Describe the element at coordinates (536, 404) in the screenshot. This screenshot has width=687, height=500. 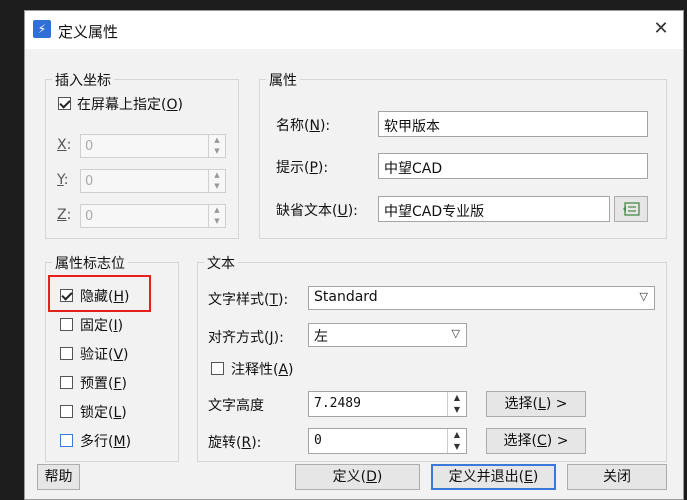
I see `pick-height-button: 选择(L) >` at that location.